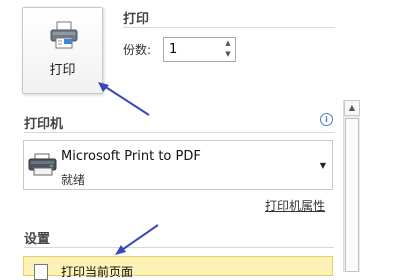 The image size is (402, 280). Describe the element at coordinates (178, 268) in the screenshot. I see `print-range-select: 打印当前页面` at that location.